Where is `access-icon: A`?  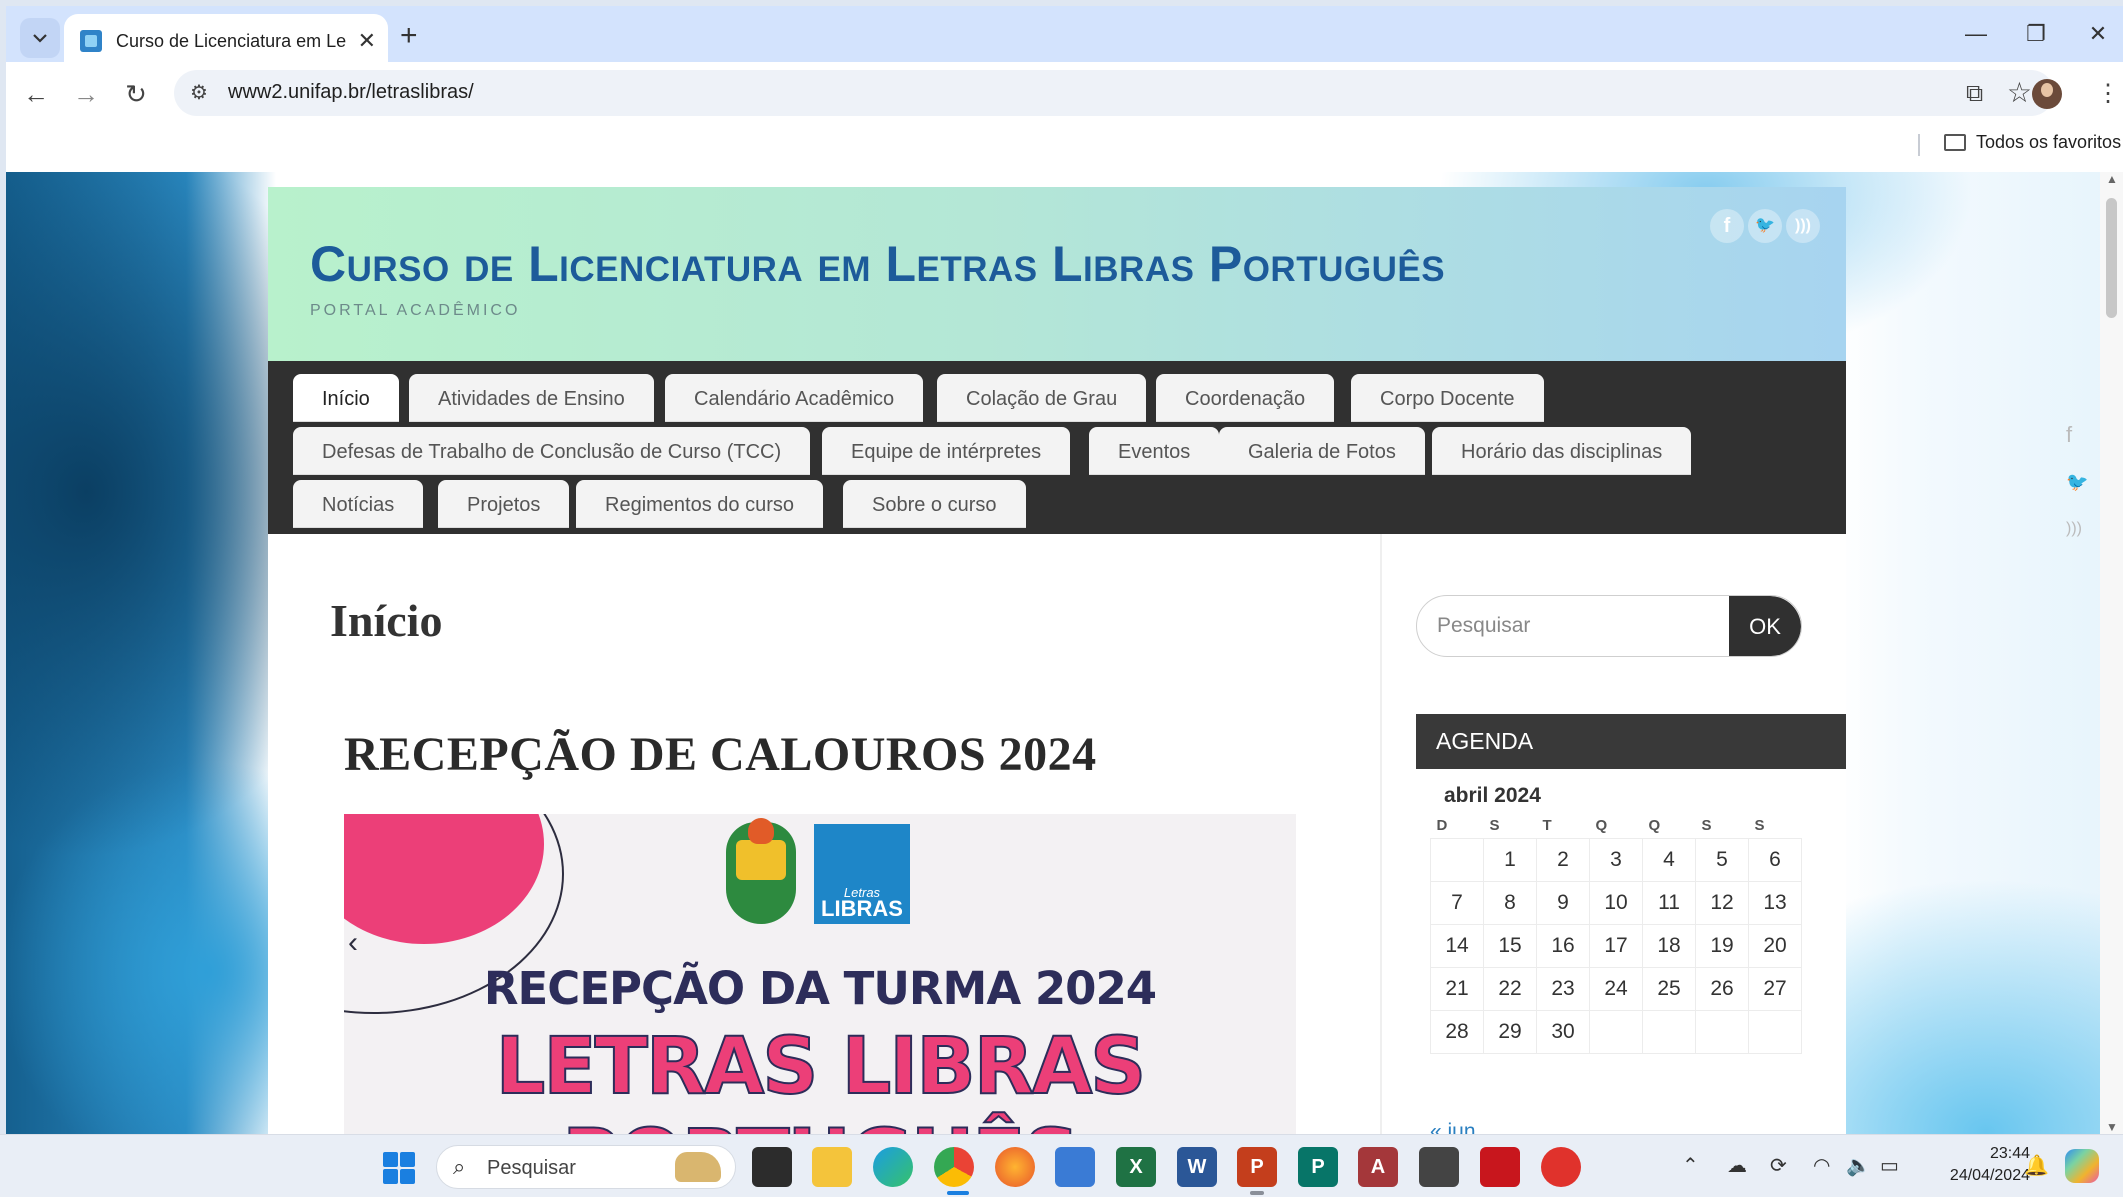
access-icon: A is located at coordinates (1378, 1167).